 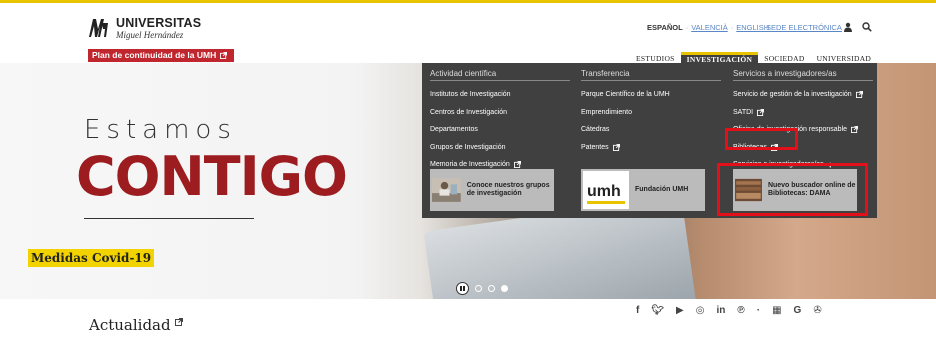 I want to click on carousel-controls, so click(x=482, y=288).